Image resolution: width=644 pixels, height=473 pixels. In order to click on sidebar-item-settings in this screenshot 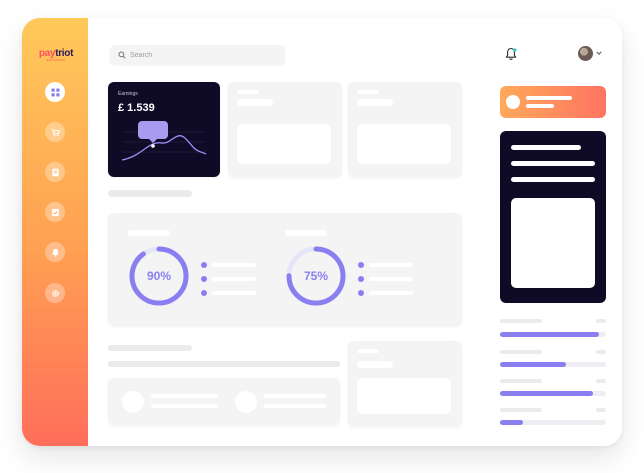, I will do `click(55, 293)`.